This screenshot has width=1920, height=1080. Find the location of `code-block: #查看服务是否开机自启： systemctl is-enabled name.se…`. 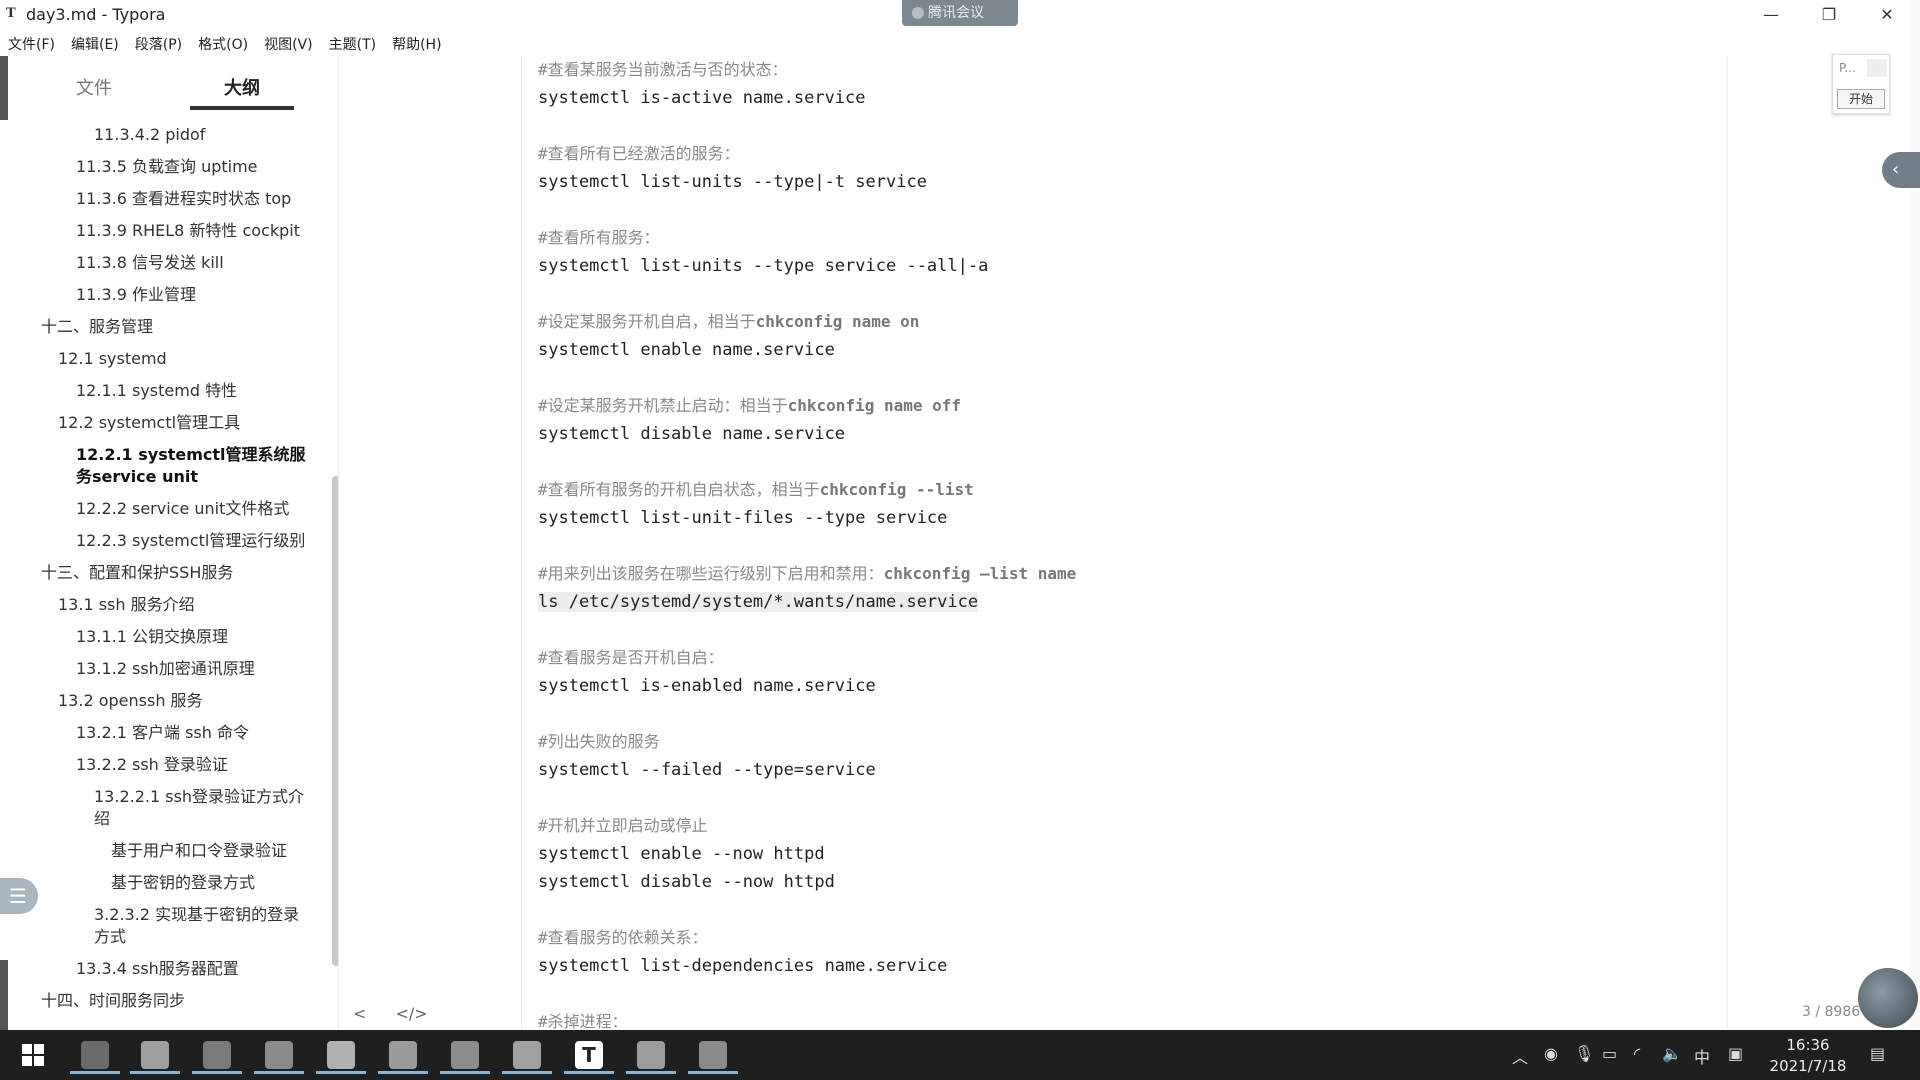

code-block: #查看服务是否开机自启： systemctl is-enabled name.se… is located at coordinates (1138, 672).